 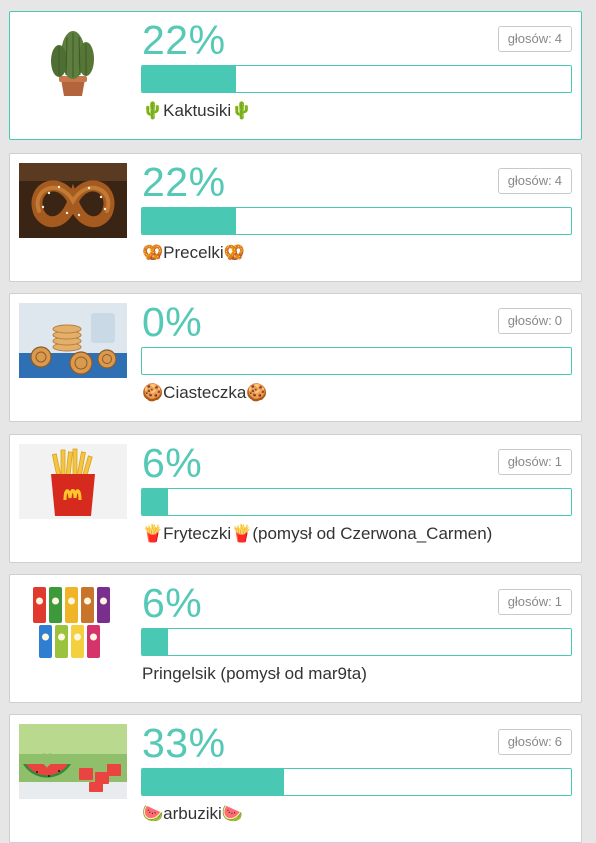 I want to click on vote-percent: 0%, so click(x=172, y=322).